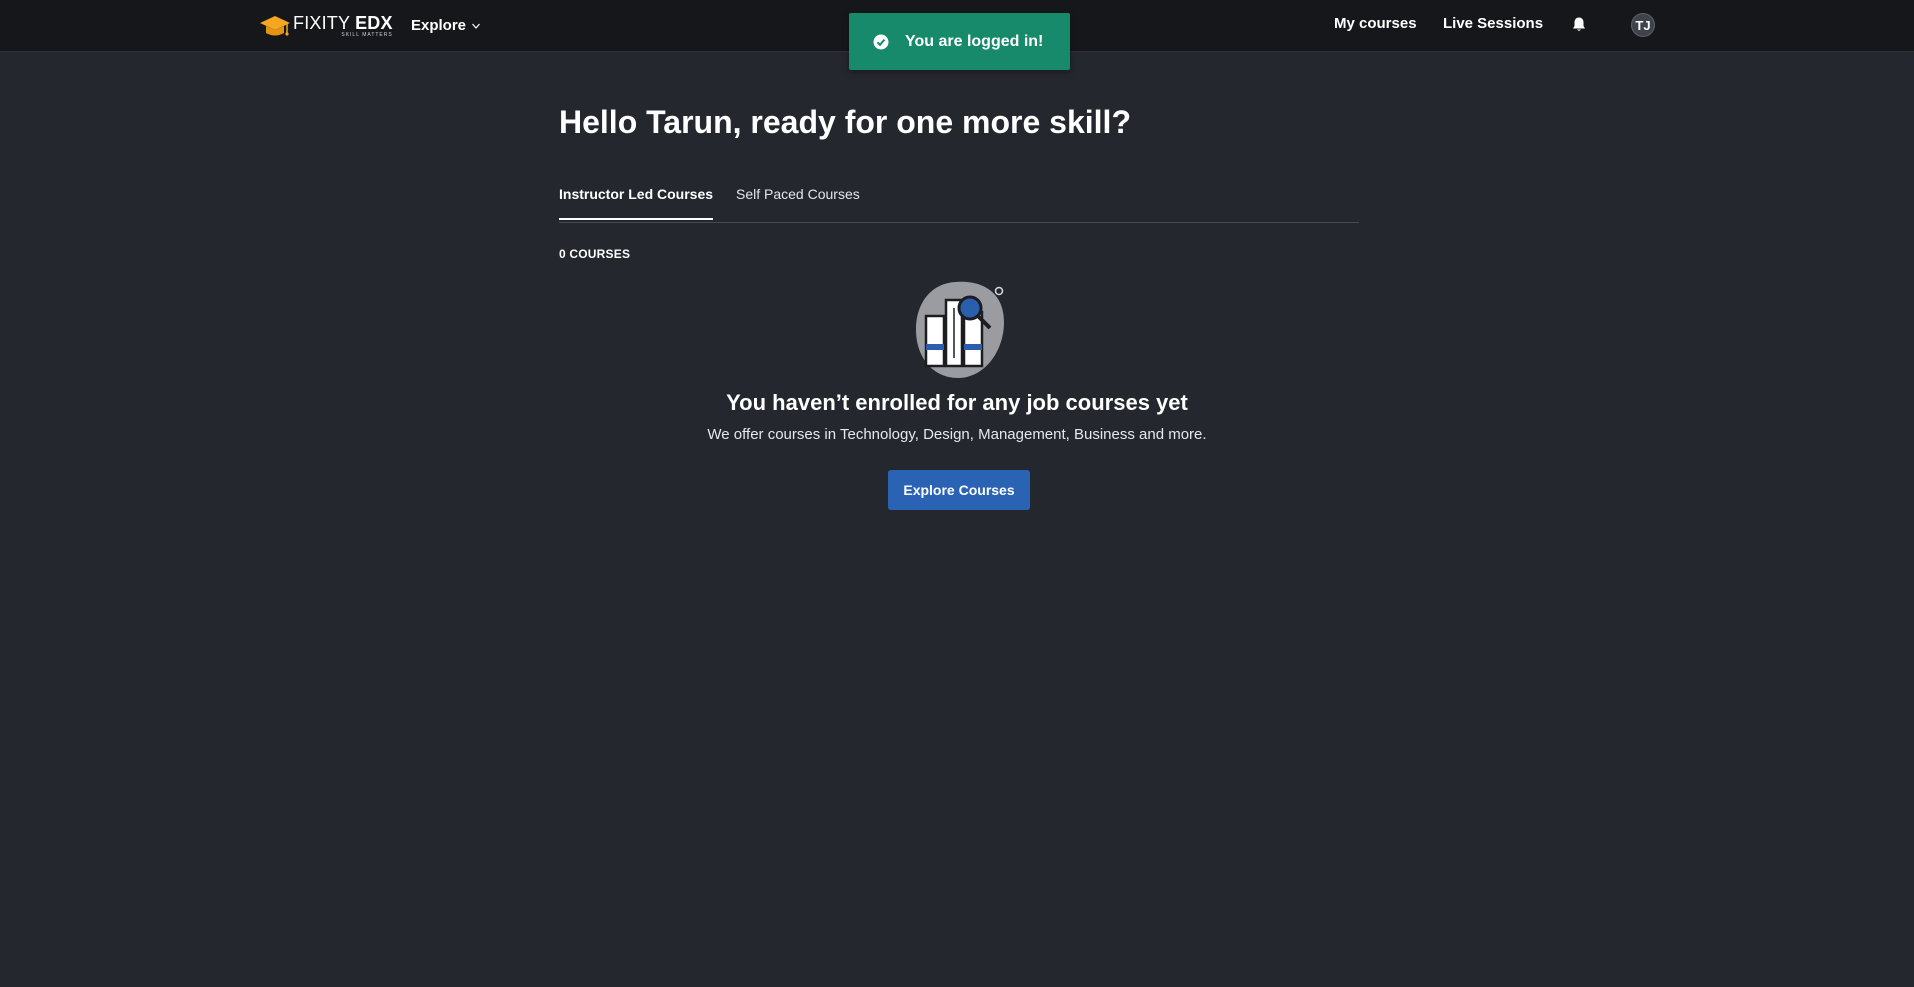 Image resolution: width=1914 pixels, height=987 pixels. Describe the element at coordinates (275, 26) in the screenshot. I see `graduation-cap-icon` at that location.